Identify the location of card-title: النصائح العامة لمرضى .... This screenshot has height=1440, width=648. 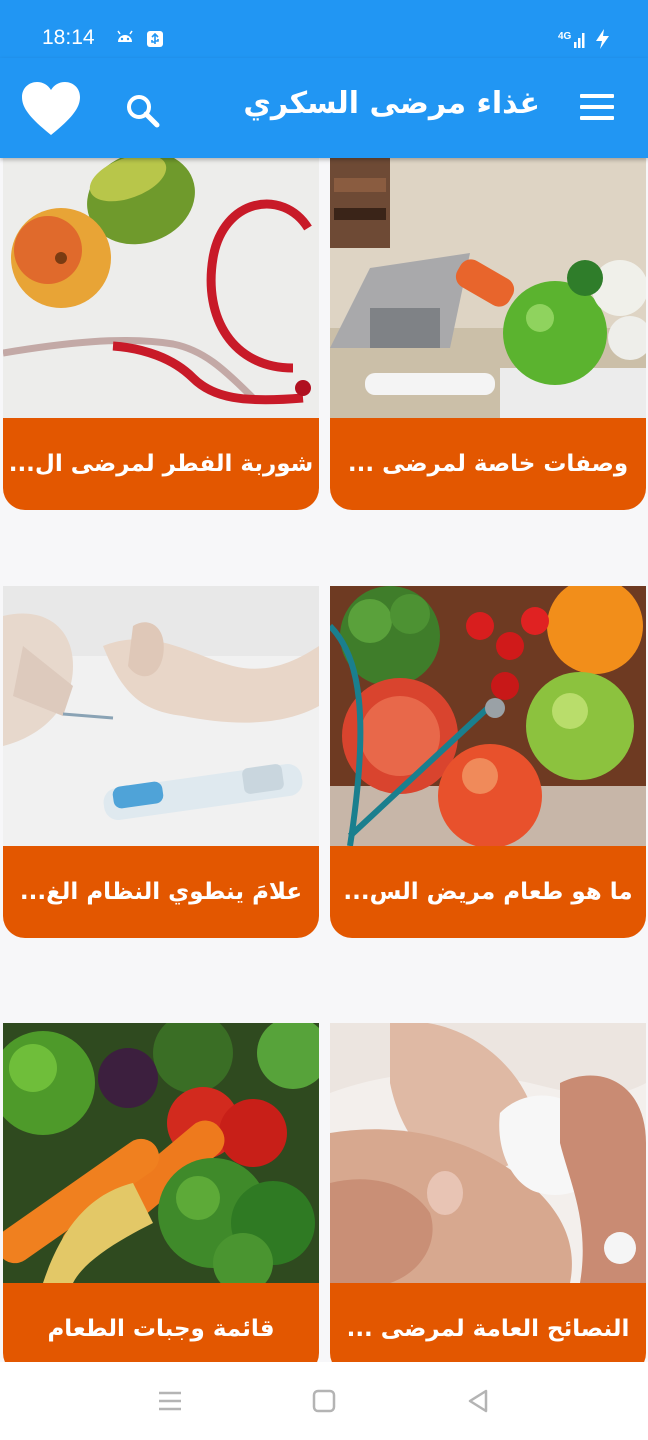
(488, 1322).